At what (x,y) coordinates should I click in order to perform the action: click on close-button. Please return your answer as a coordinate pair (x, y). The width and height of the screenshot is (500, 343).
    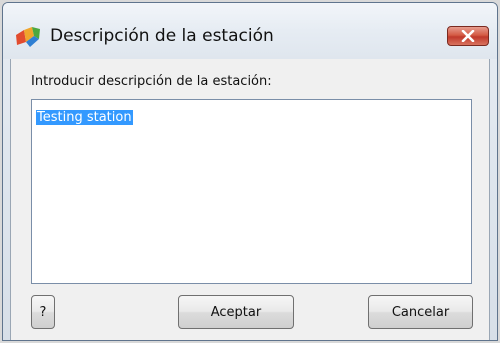
    Looking at the image, I should click on (468, 36).